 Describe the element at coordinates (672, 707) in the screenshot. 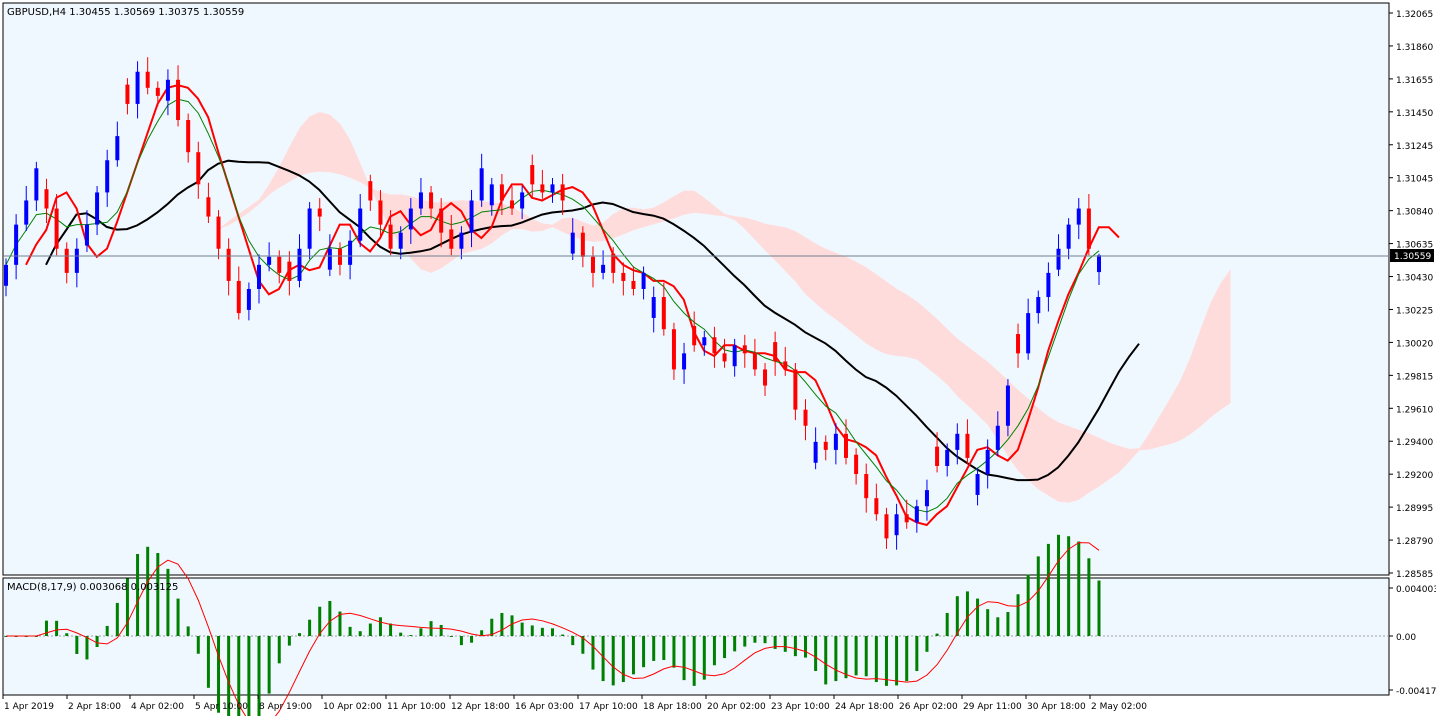

I see `time-tick-label: 18 Apr 18:00` at that location.